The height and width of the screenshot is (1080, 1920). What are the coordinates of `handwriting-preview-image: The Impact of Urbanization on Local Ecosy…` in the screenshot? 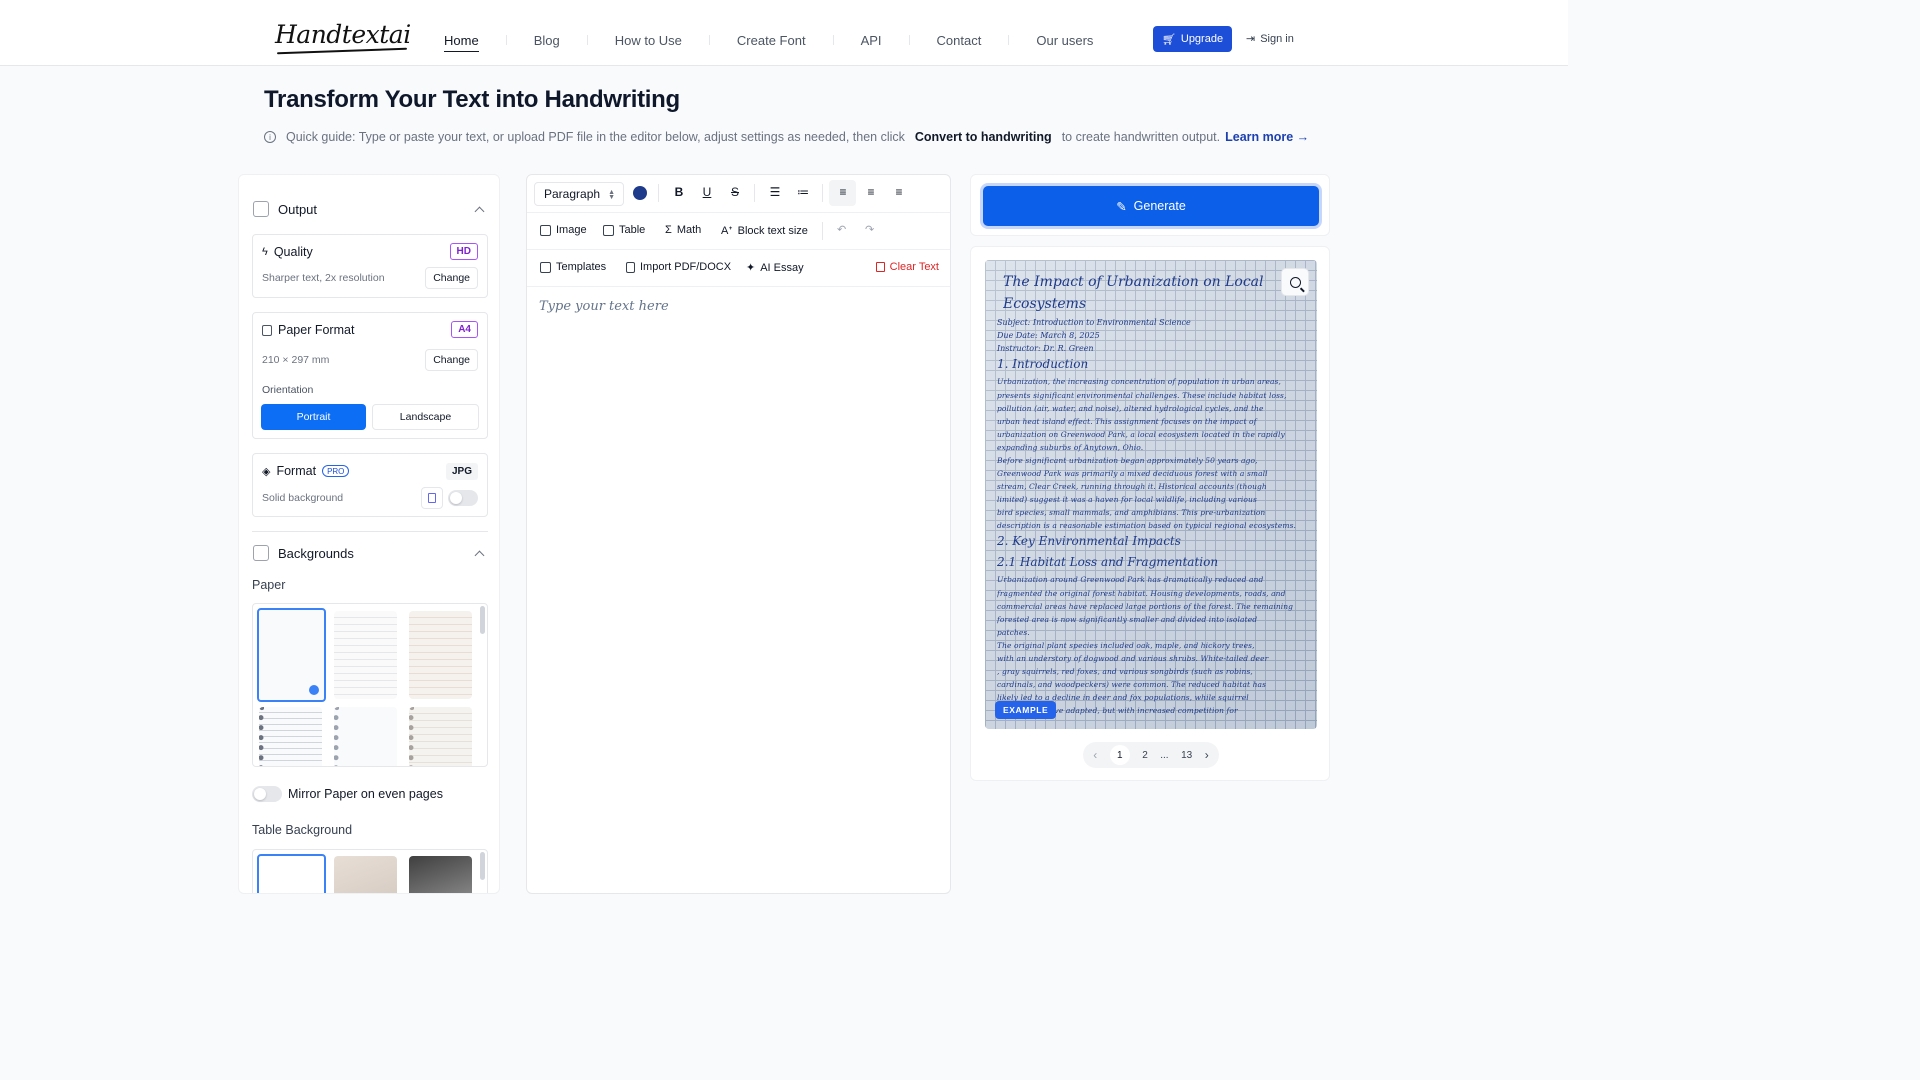 It's located at (1151, 494).